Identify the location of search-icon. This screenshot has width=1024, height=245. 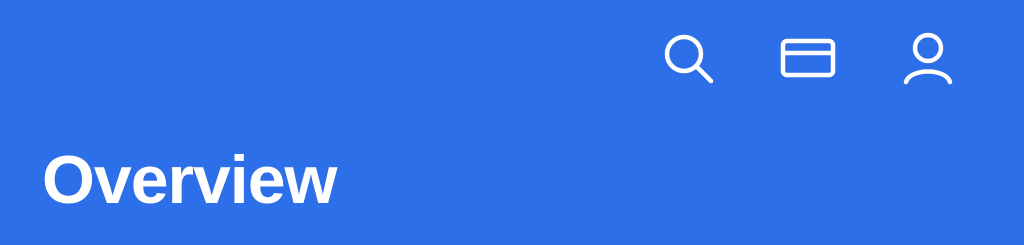
(689, 59).